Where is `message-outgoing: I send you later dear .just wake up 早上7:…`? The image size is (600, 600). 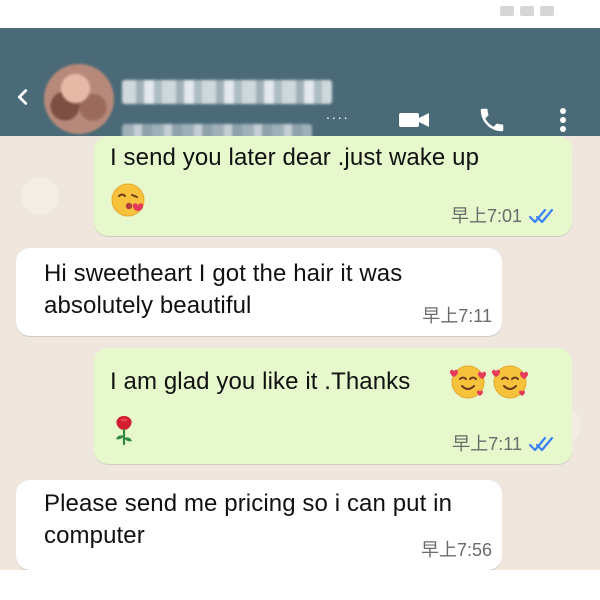
message-outgoing: I send you later dear .just wake up 早上7:… is located at coordinates (333, 186).